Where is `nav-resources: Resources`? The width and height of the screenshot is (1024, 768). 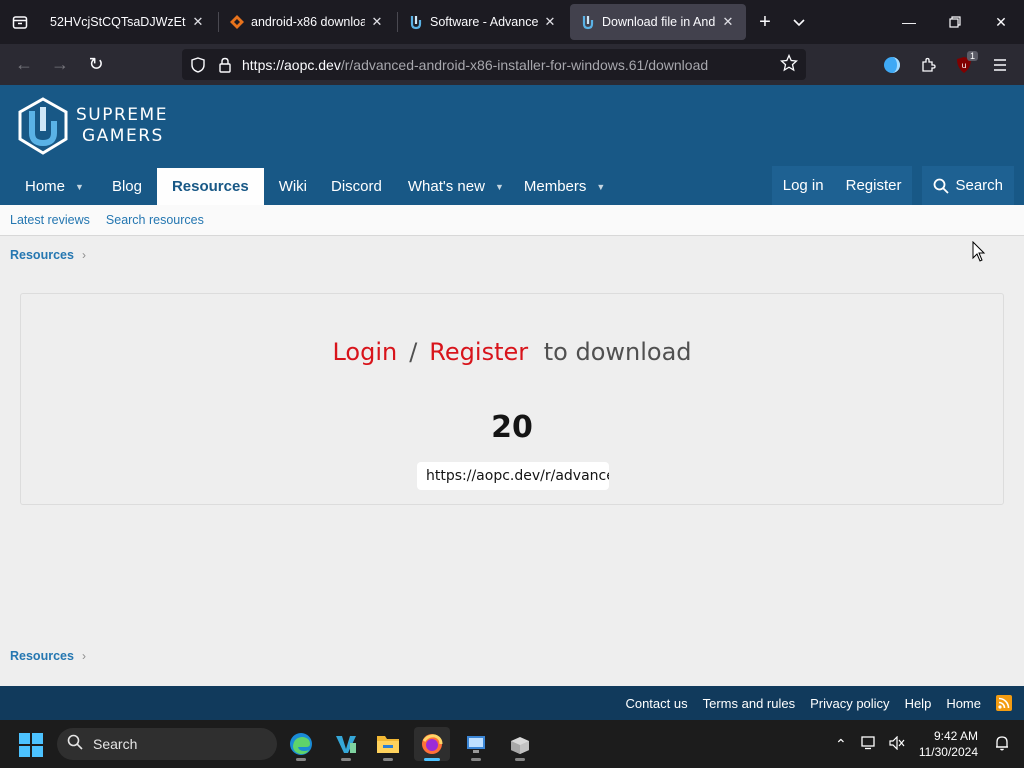
nav-resources: Resources is located at coordinates (210, 186).